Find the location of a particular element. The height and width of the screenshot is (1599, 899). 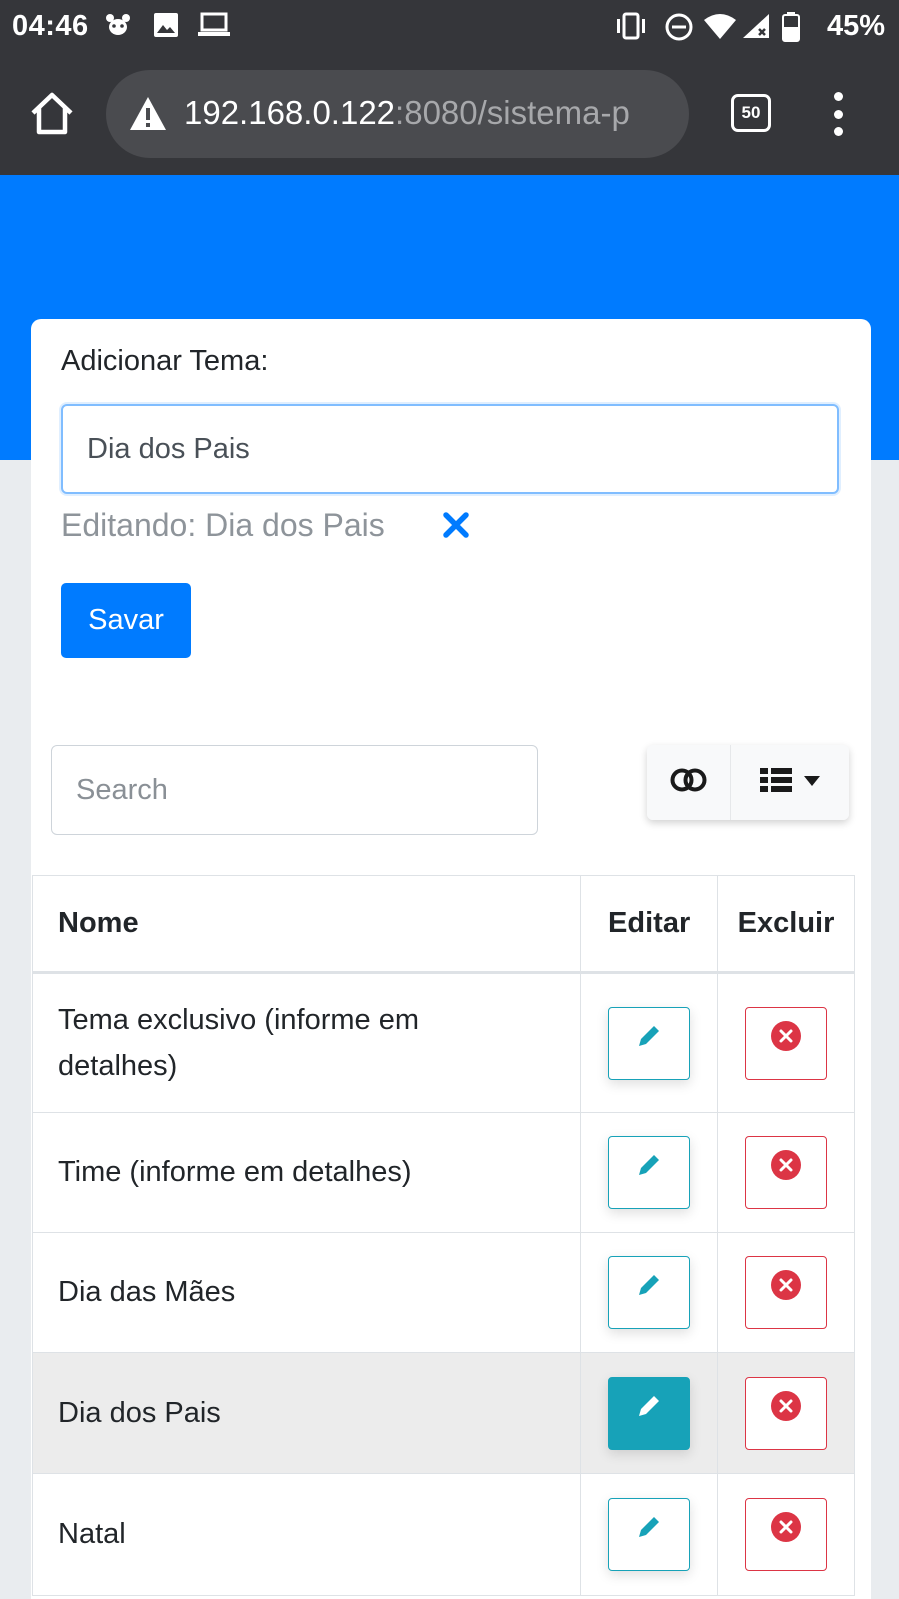

column-header-excluir: Excluir is located at coordinates (786, 924).